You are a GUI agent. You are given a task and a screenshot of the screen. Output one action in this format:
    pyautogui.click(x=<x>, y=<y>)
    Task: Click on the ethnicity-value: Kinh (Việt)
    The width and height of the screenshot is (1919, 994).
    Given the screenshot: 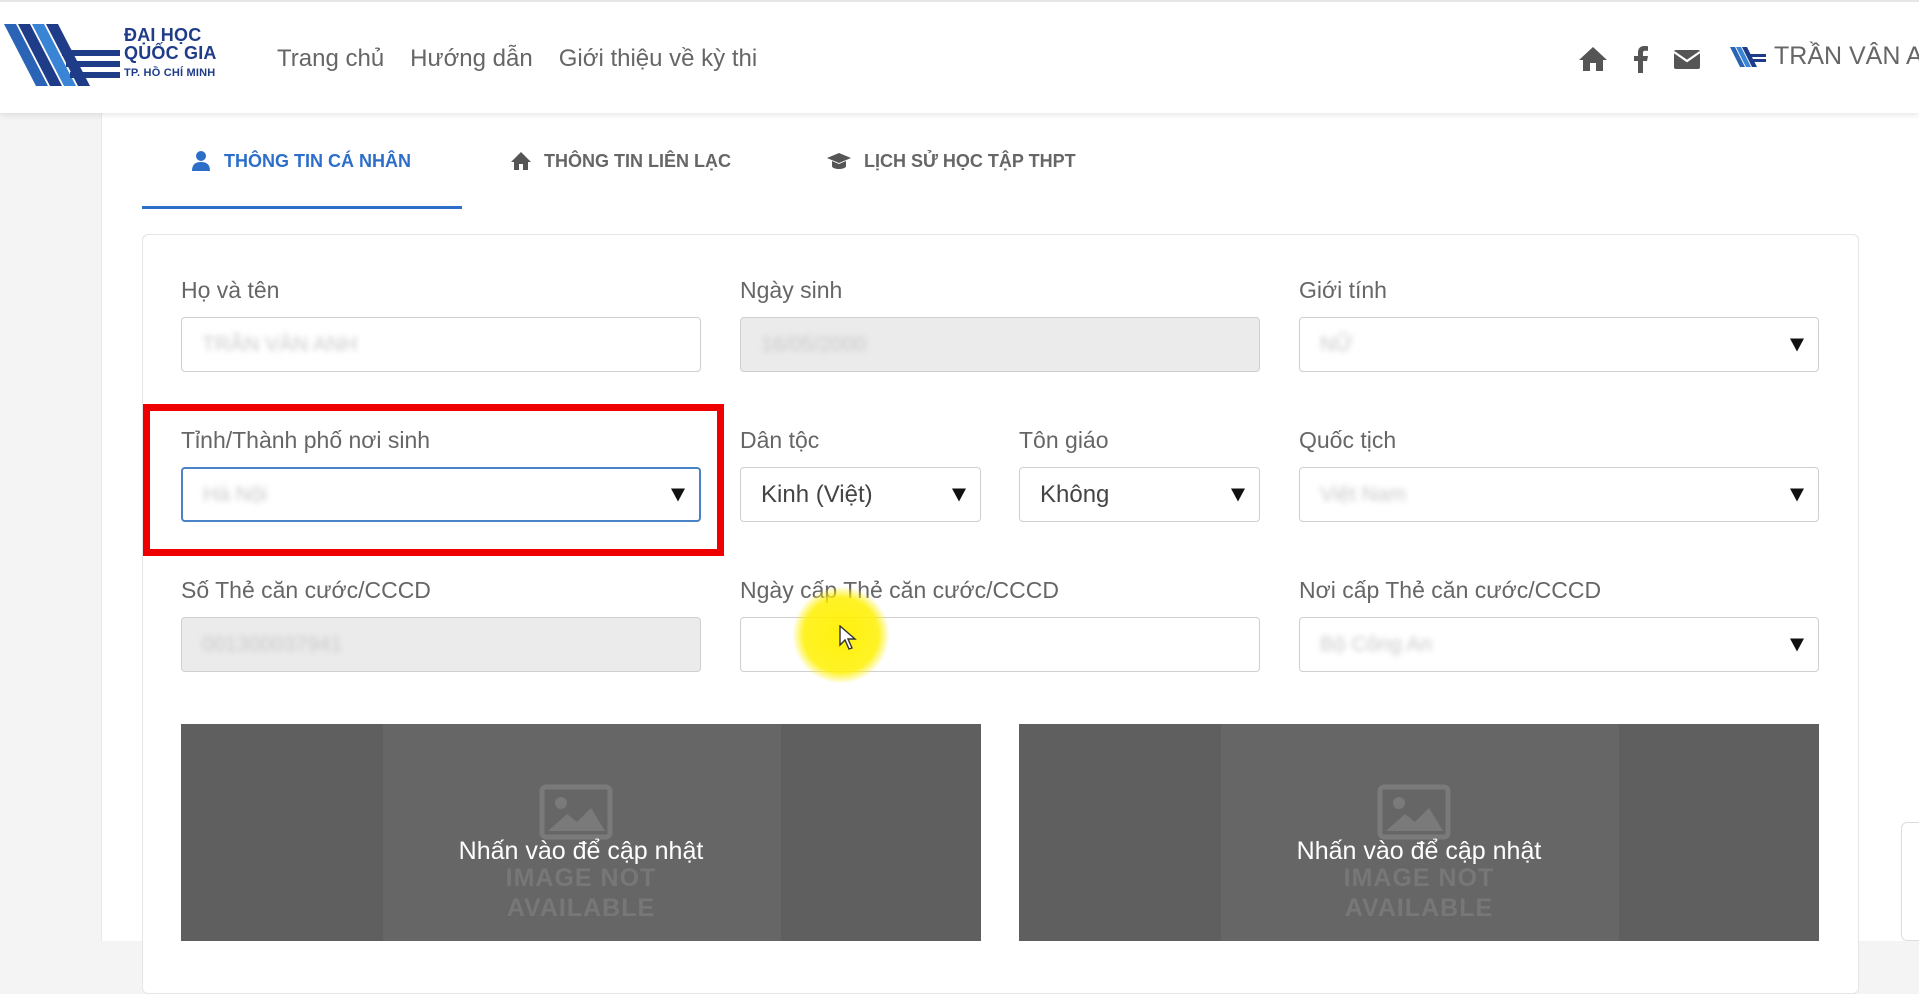 What is the action you would take?
    pyautogui.click(x=817, y=494)
    